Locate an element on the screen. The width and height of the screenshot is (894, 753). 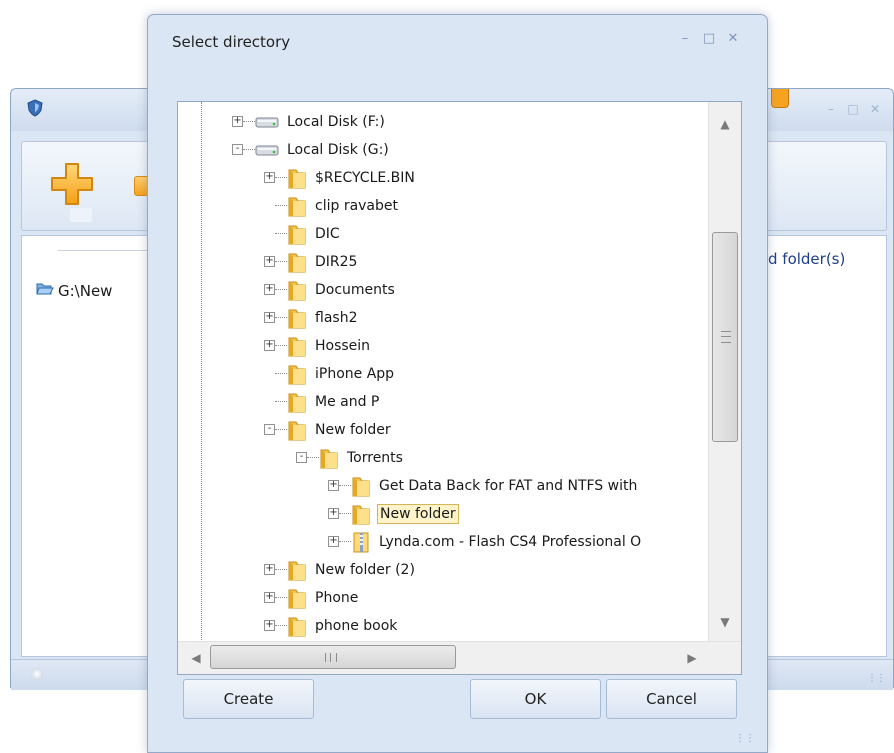
tree-item: + phone book is located at coordinates (331, 625).